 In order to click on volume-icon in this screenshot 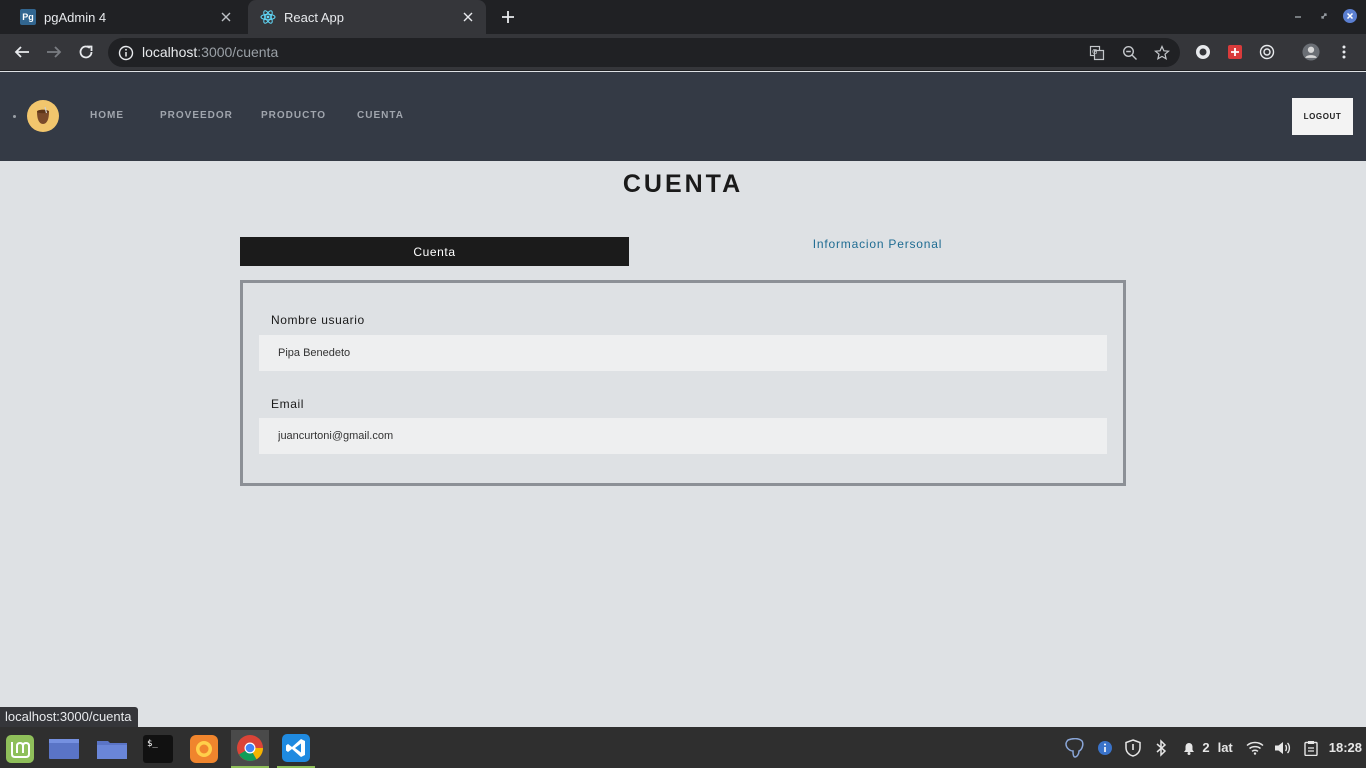, I will do `click(1283, 748)`.